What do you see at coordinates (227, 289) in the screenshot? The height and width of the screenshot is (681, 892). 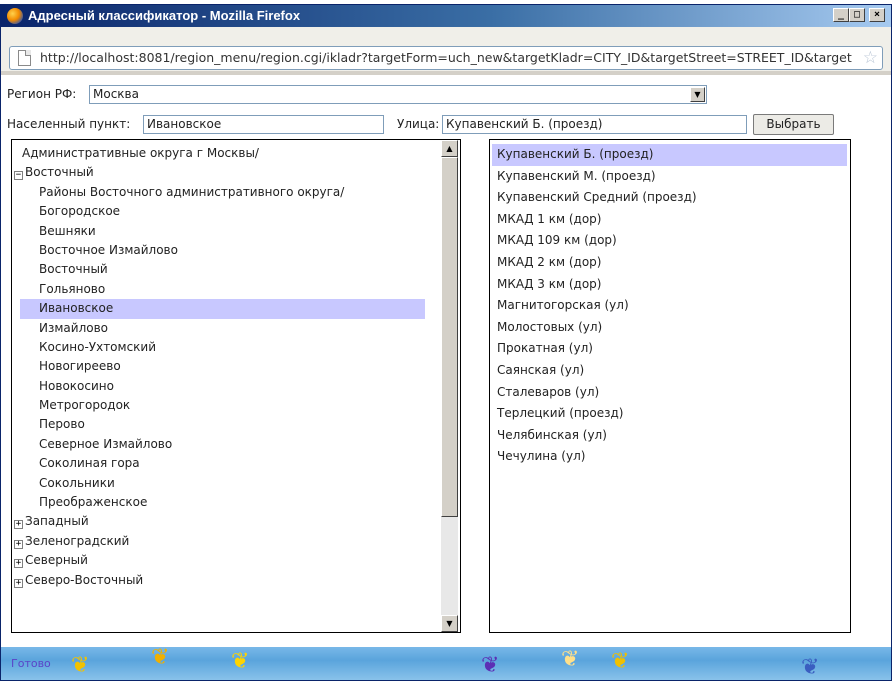 I see `tree-item: Гольяново` at bounding box center [227, 289].